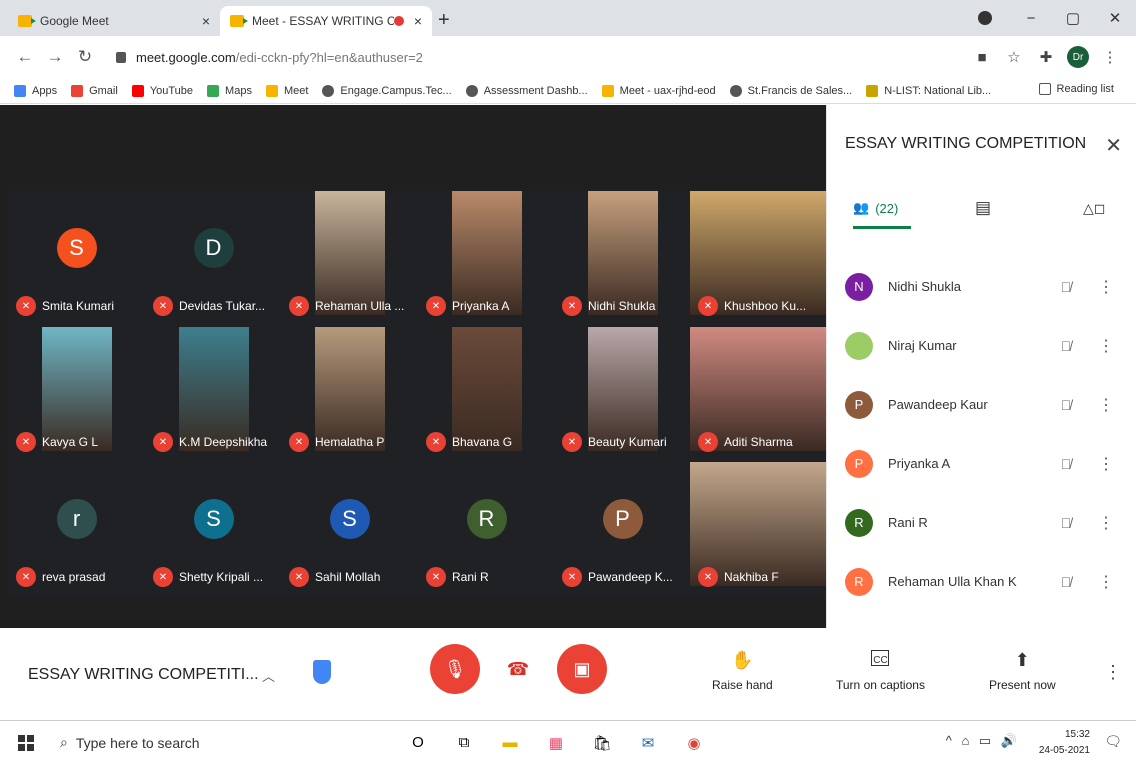  I want to click on windows-start-icon, so click(26, 742).